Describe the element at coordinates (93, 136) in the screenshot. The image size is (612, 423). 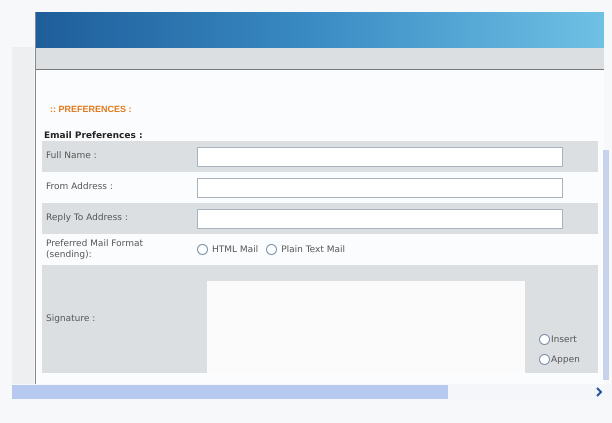
I see `group-title: Email Preferences :` at that location.